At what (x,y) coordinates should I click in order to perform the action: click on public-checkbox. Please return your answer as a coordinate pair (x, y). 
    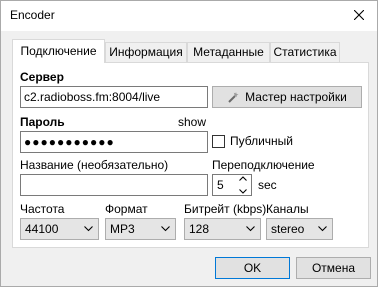
    Looking at the image, I should click on (218, 141).